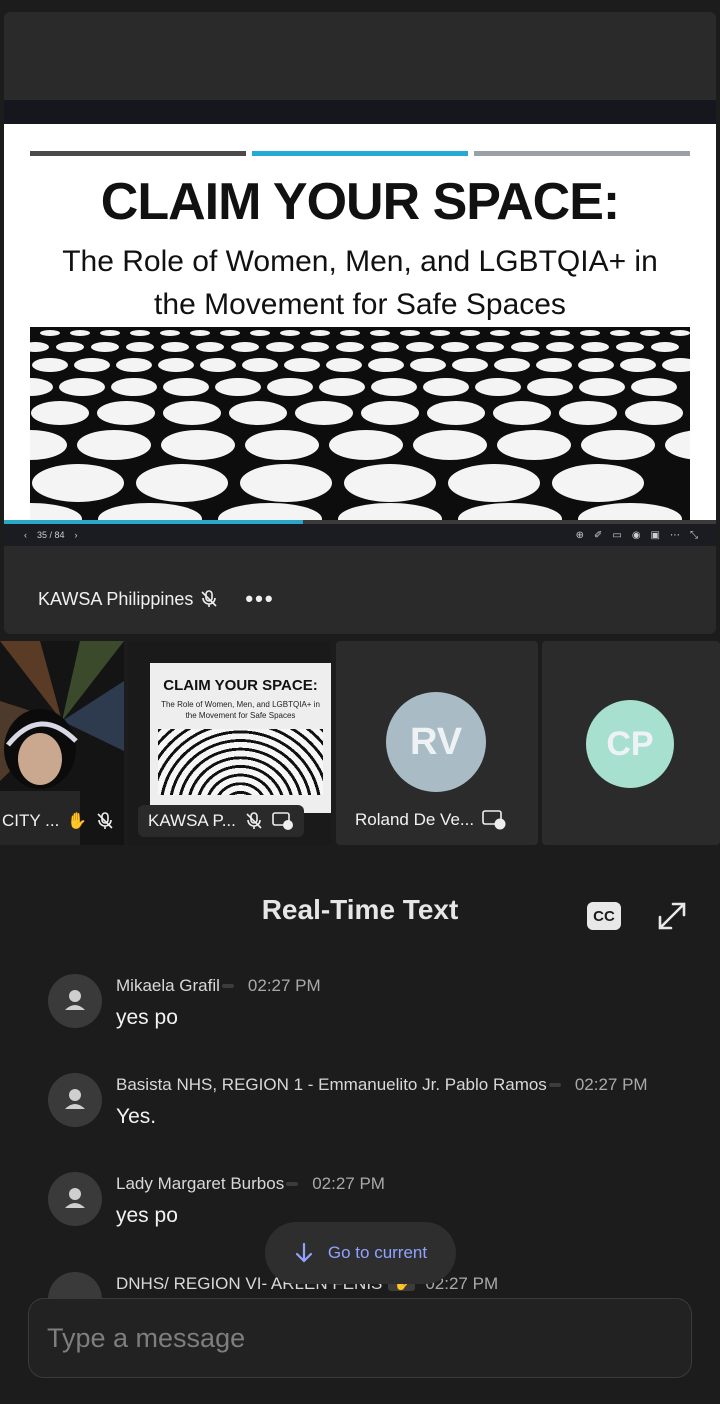  I want to click on message-item: Mikaela Grafil 02:27 PM yes po, so click(378, 1002).